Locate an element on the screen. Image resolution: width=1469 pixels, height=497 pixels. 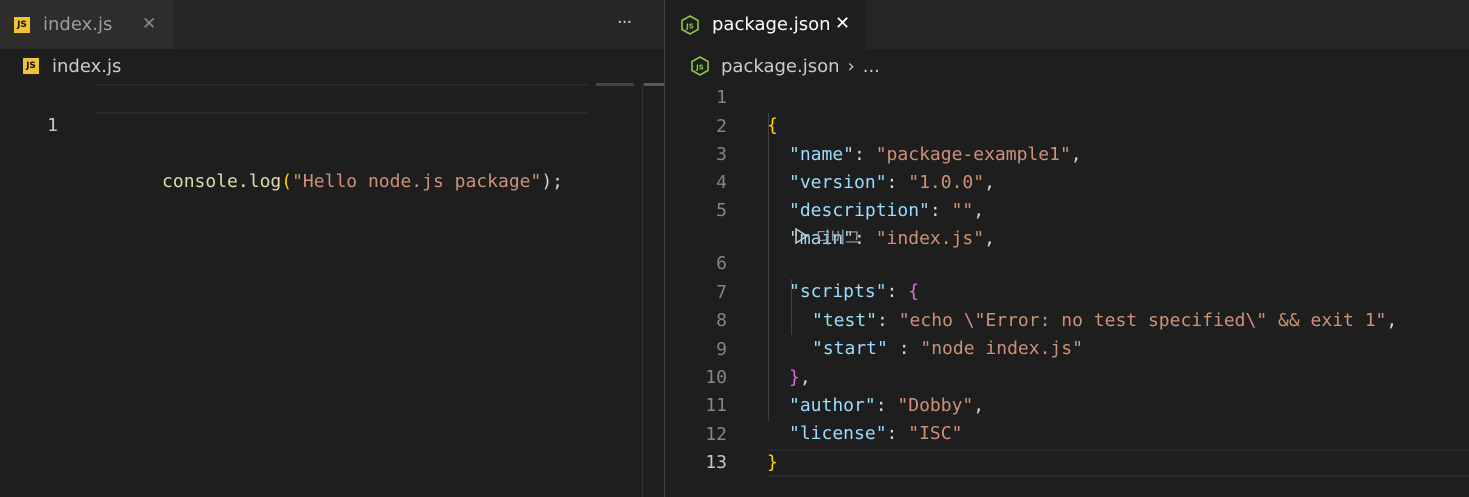
codelens-debug: 디버그 is located at coordinates (827, 236).